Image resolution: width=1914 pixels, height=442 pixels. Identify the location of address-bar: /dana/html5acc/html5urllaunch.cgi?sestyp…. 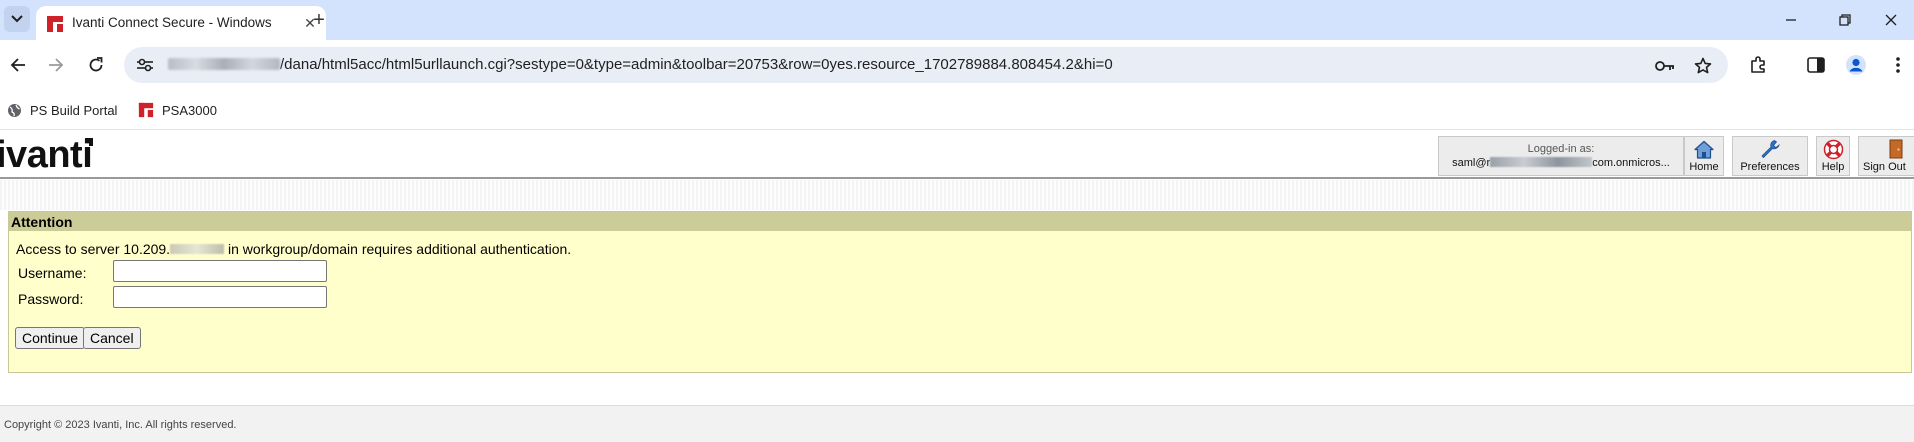
(926, 65).